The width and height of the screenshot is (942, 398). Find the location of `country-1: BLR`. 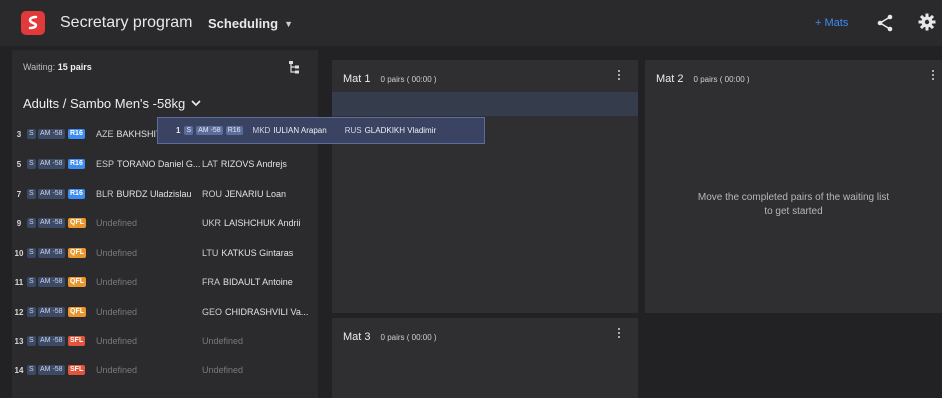

country-1: BLR is located at coordinates (105, 194).